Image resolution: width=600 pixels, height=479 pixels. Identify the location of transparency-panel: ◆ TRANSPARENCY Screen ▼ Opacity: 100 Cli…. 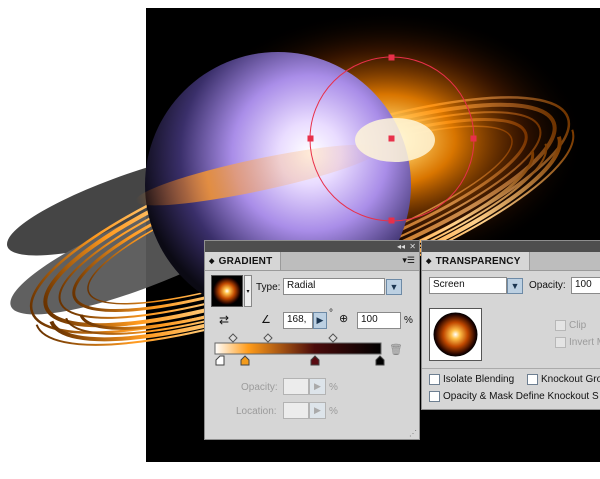
(510, 325).